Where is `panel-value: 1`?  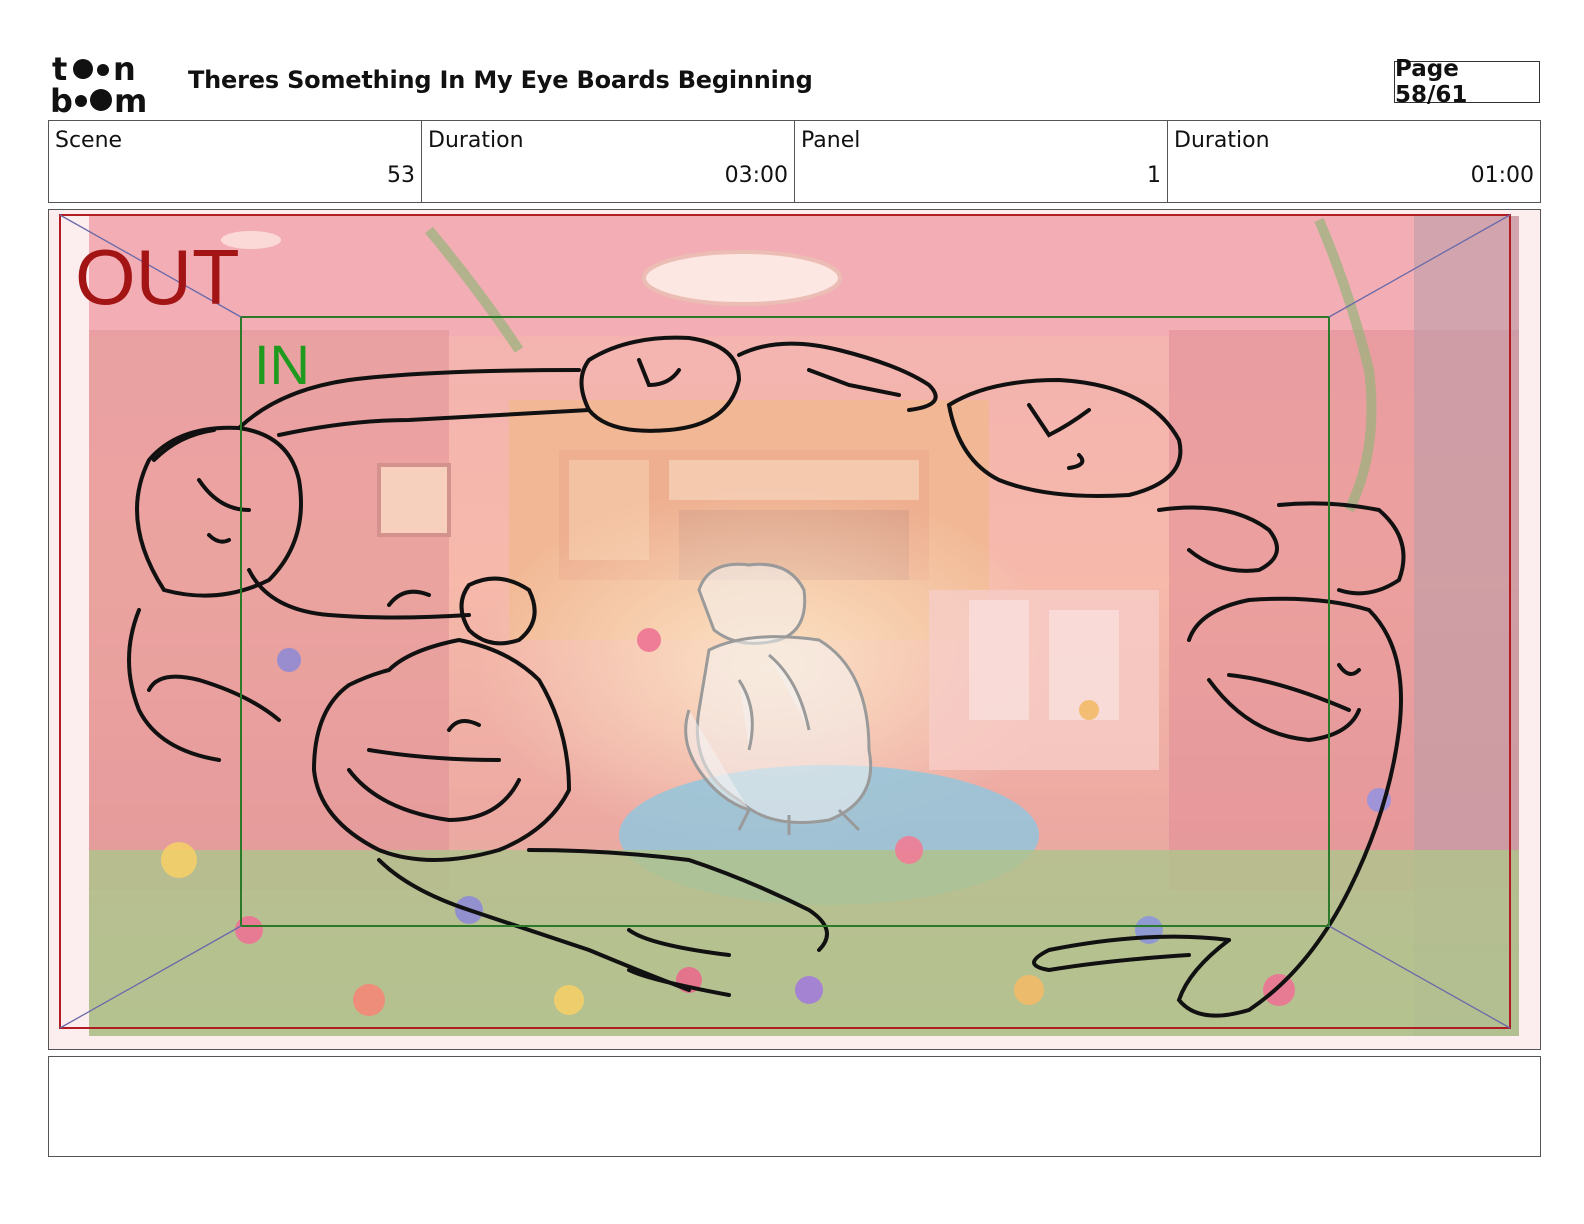
panel-value: 1 is located at coordinates (1154, 175).